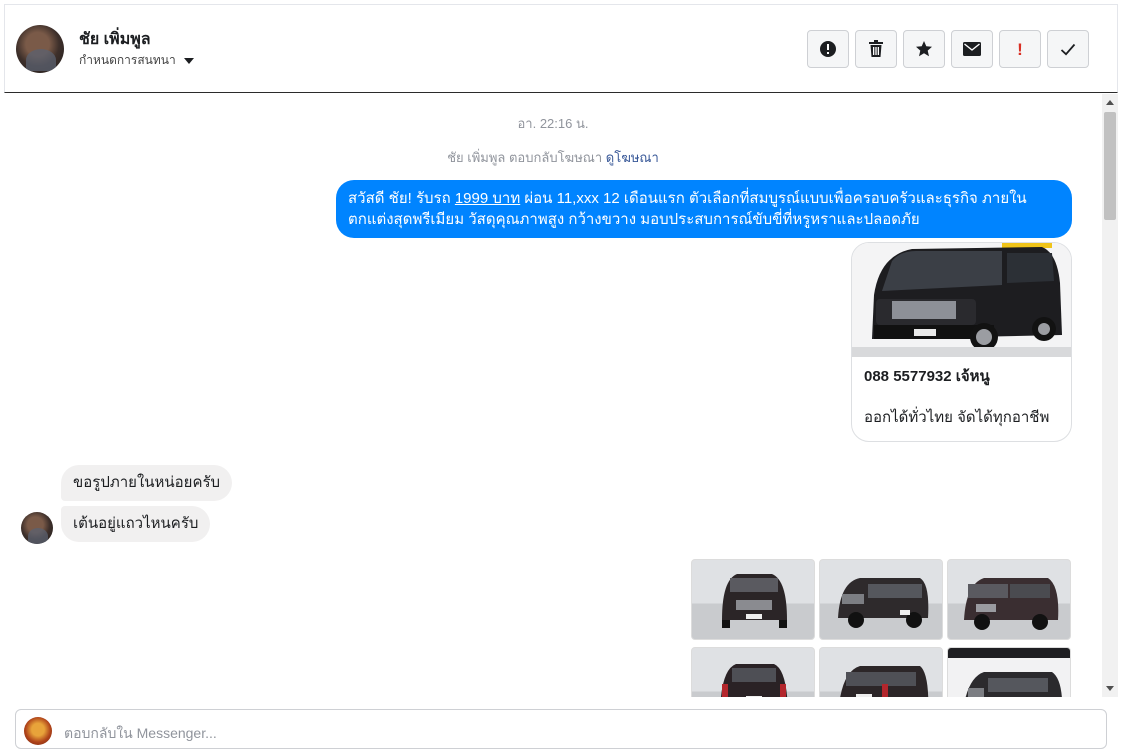 Image resolution: width=1122 pixels, height=749 pixels. I want to click on conversation-header: ชัย เพิ่มพูล กำหนดการสนทนา !, so click(561, 48).